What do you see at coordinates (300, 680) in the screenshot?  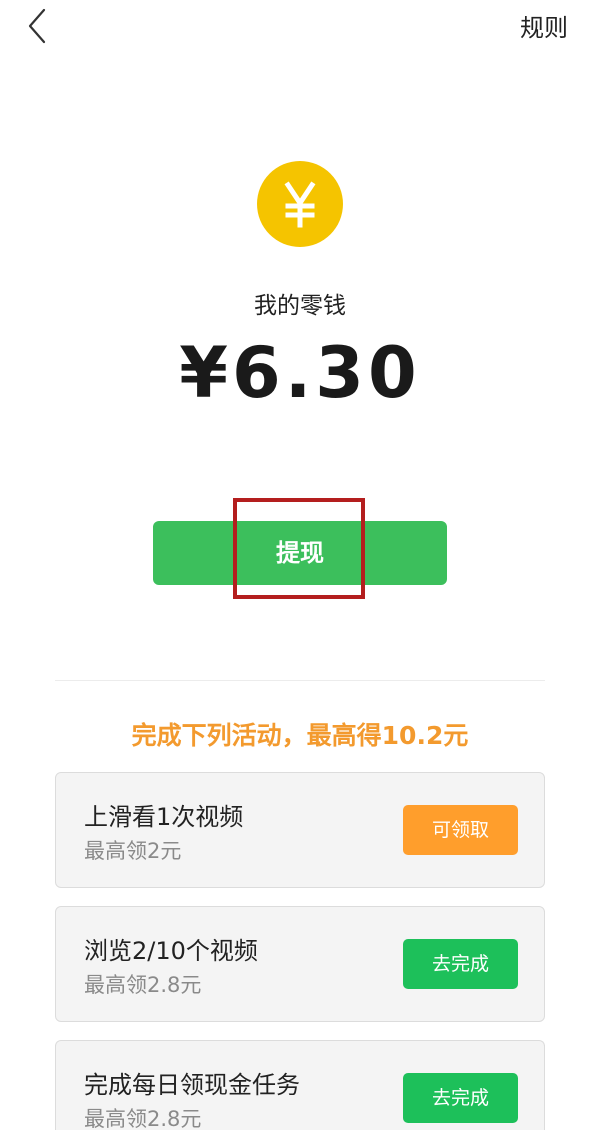 I see `divider` at bounding box center [300, 680].